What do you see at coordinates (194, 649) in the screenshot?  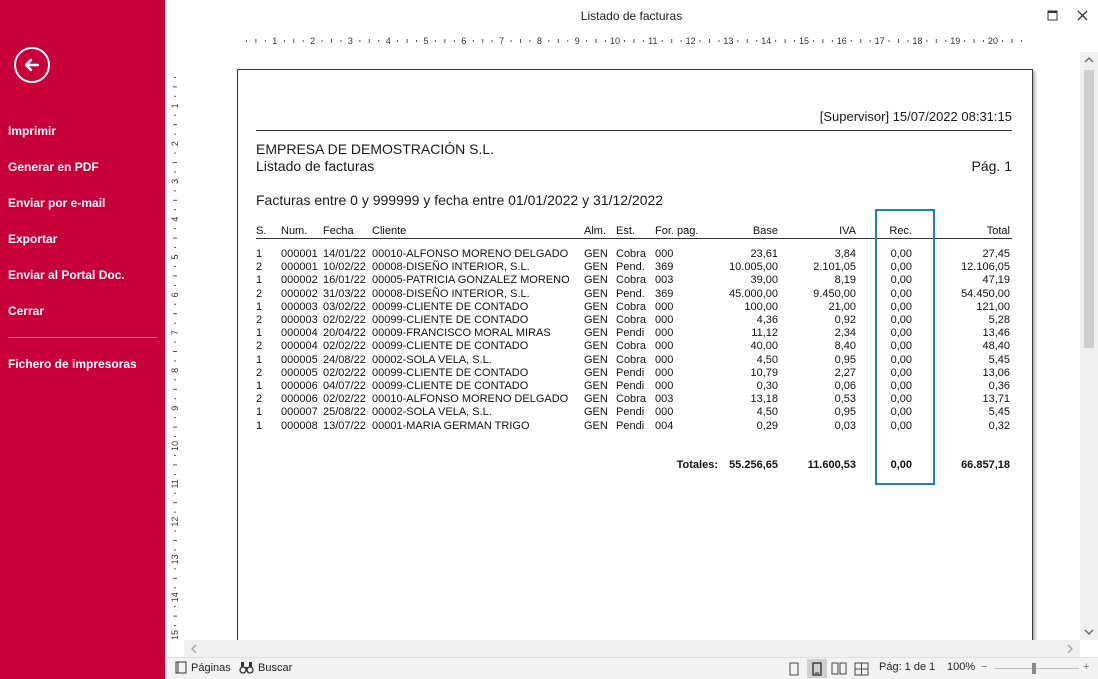 I see `scroll-left-icon` at bounding box center [194, 649].